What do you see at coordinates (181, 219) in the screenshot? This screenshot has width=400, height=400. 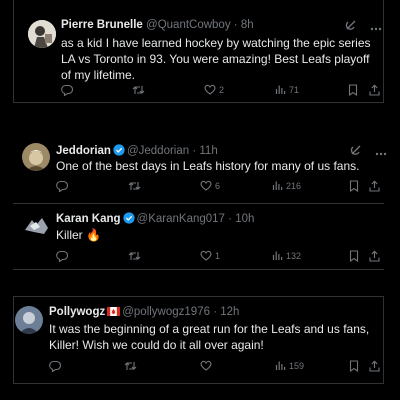 I see `author-handle: @KaranKang017` at bounding box center [181, 219].